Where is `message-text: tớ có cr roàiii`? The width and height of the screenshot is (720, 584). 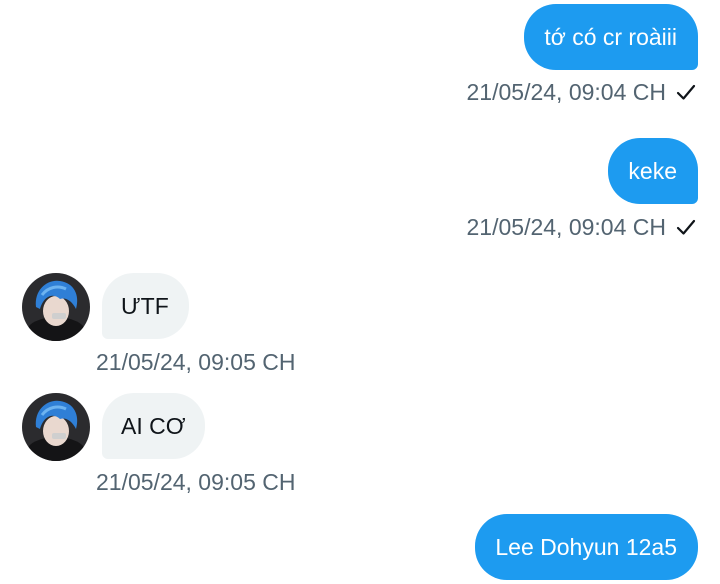
message-text: tớ có cr roàiii is located at coordinates (610, 37).